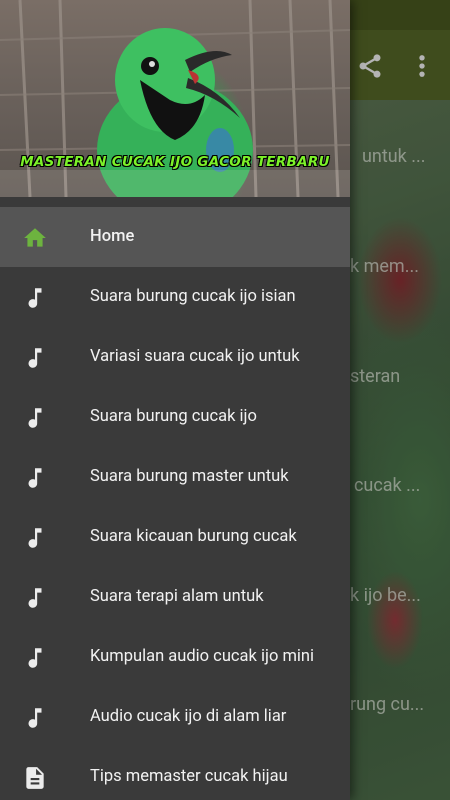  I want to click on menu-item-tips: Tips memaster cucak hijau, so click(175, 773).